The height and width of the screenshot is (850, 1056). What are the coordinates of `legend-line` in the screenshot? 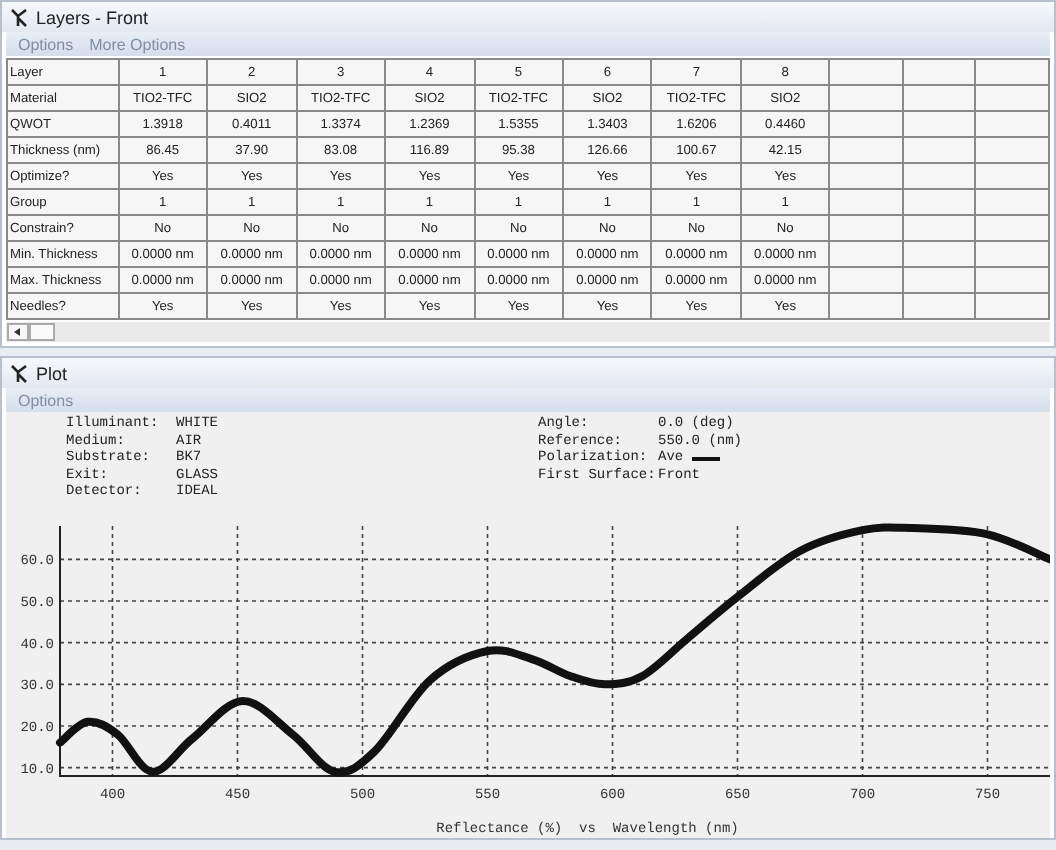 It's located at (705, 458).